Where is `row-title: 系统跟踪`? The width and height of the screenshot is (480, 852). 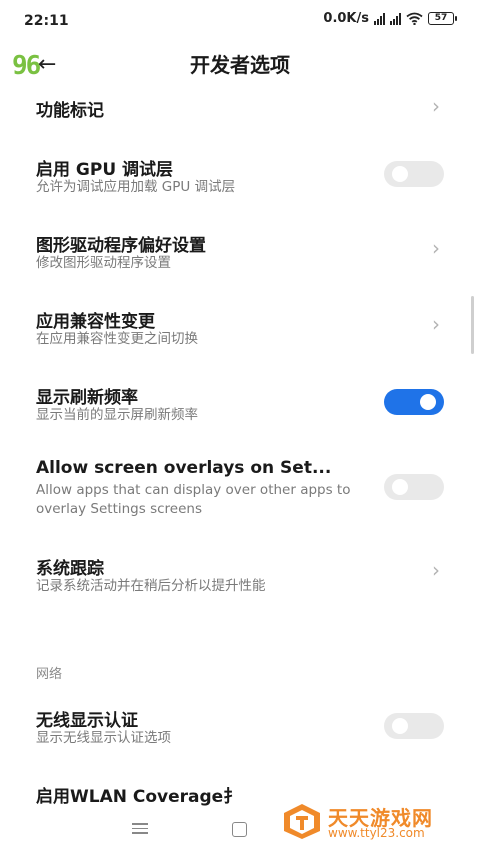 row-title: 系统跟踪 is located at coordinates (70, 569).